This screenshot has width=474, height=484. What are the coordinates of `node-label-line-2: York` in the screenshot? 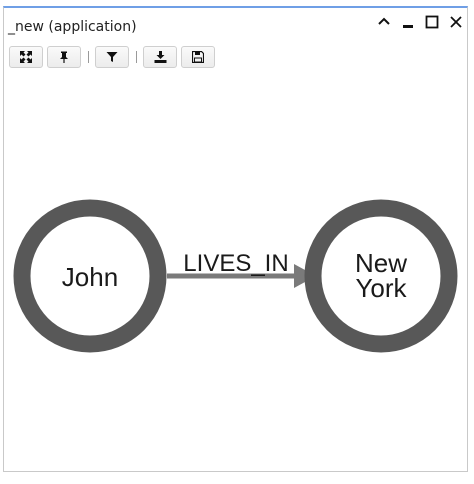 It's located at (381, 288).